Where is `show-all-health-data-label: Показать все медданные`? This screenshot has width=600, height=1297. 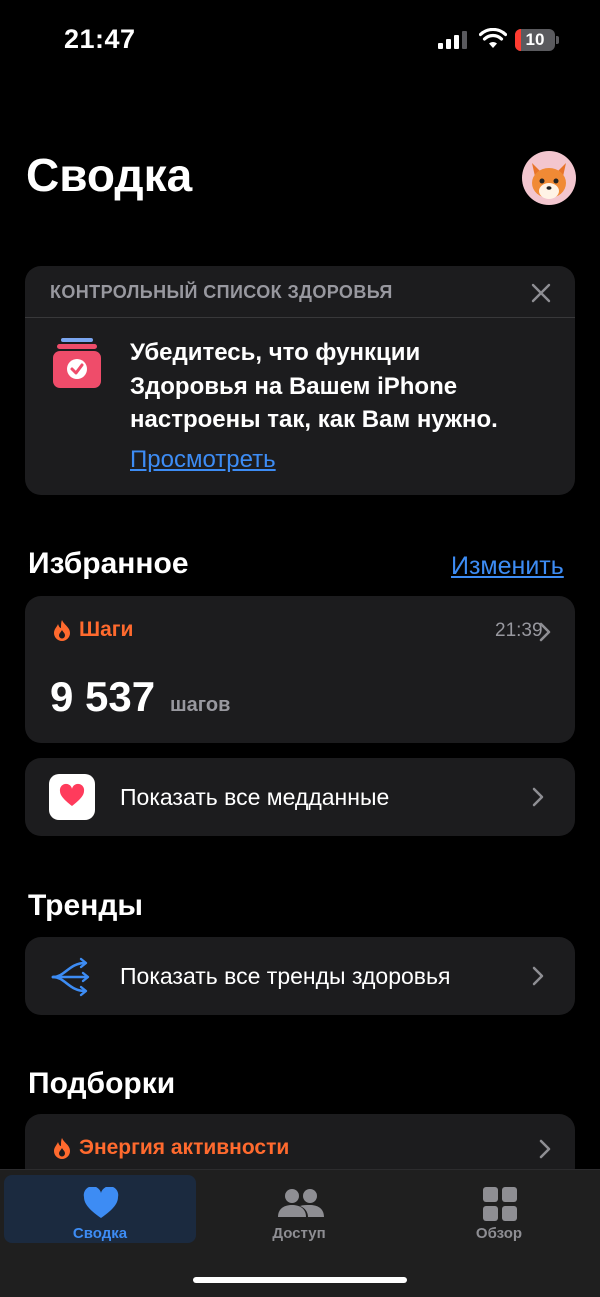
show-all-health-data-label: Показать все медданные is located at coordinates (255, 797).